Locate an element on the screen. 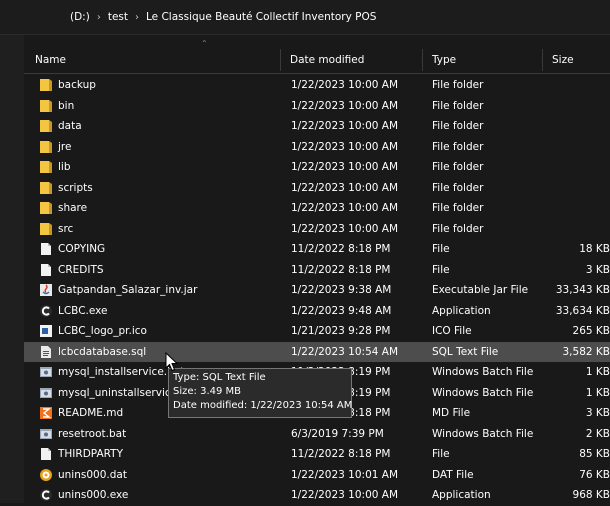 This screenshot has height=506, width=610. file-name: backup is located at coordinates (77, 85).